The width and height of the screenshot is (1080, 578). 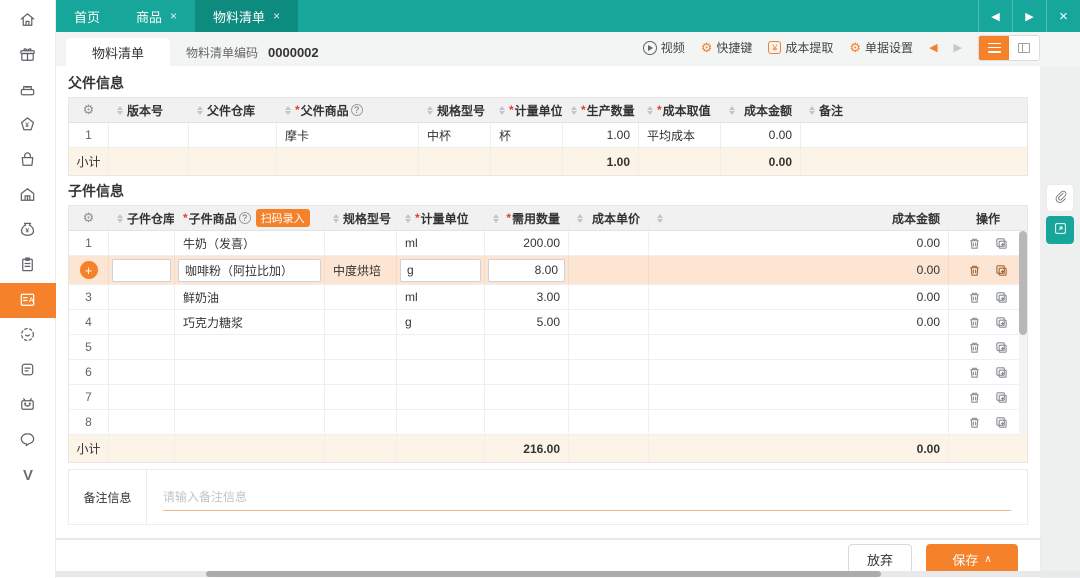 I want to click on scan-entry-badge: 扫码录入, so click(x=282, y=218).